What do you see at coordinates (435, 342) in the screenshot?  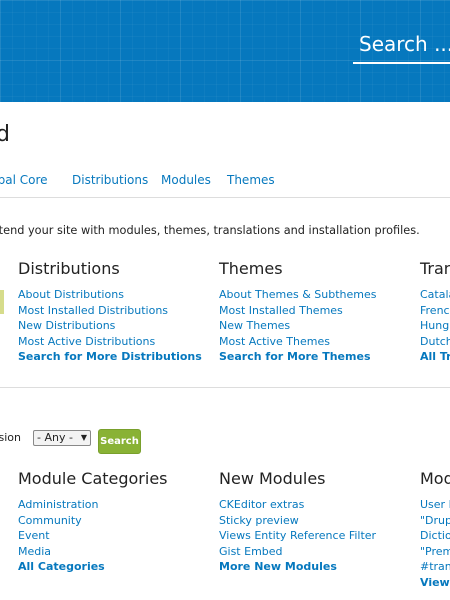 I see `link-translation-dutch: Dutch` at bounding box center [435, 342].